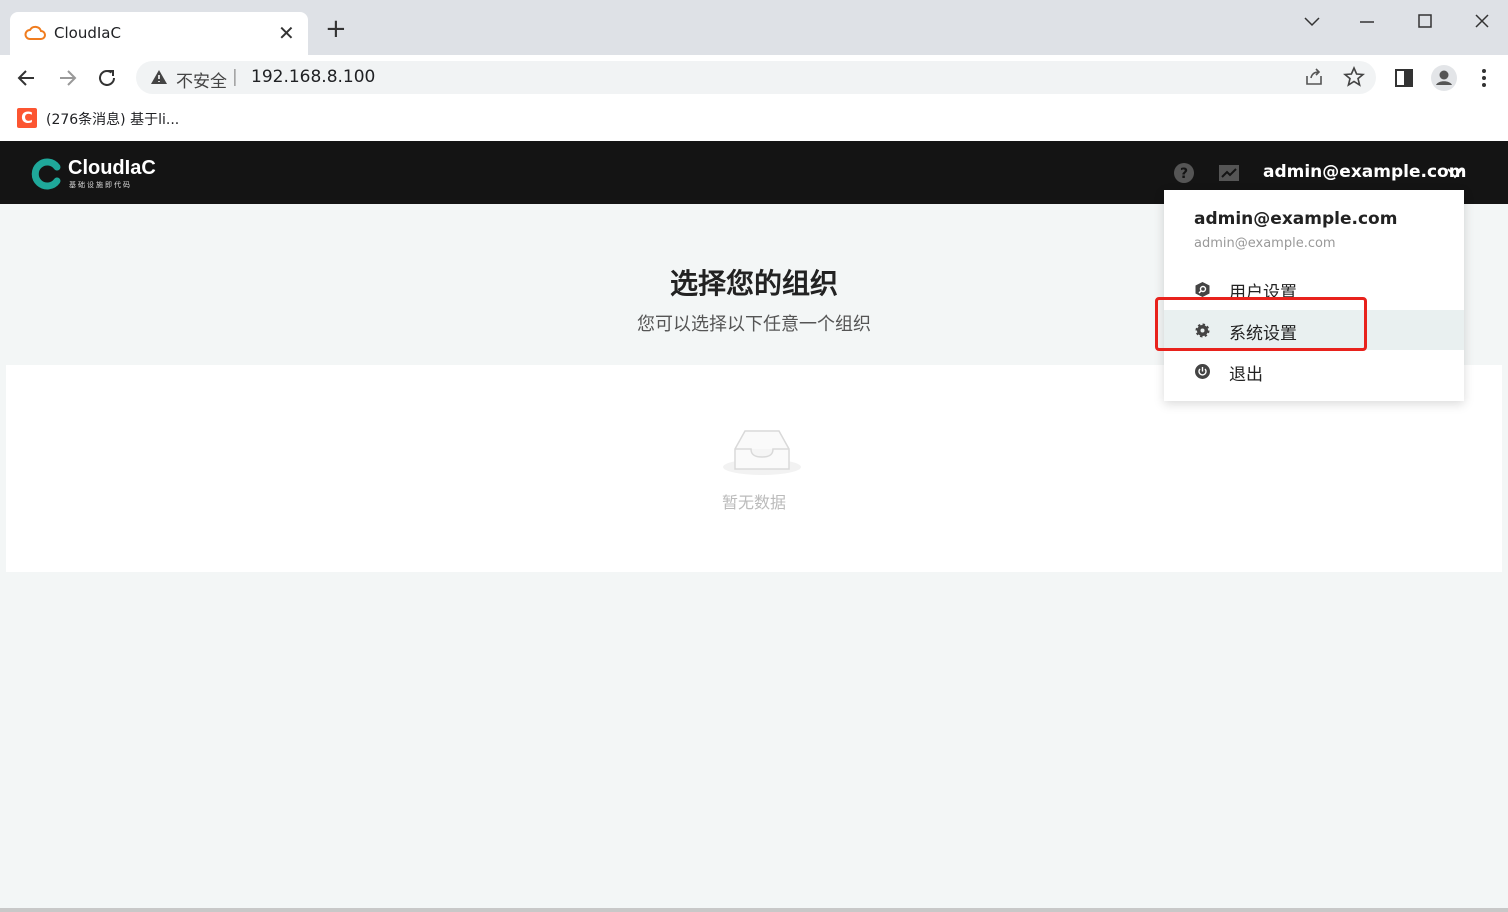  I want to click on forward-icon, so click(67, 78).